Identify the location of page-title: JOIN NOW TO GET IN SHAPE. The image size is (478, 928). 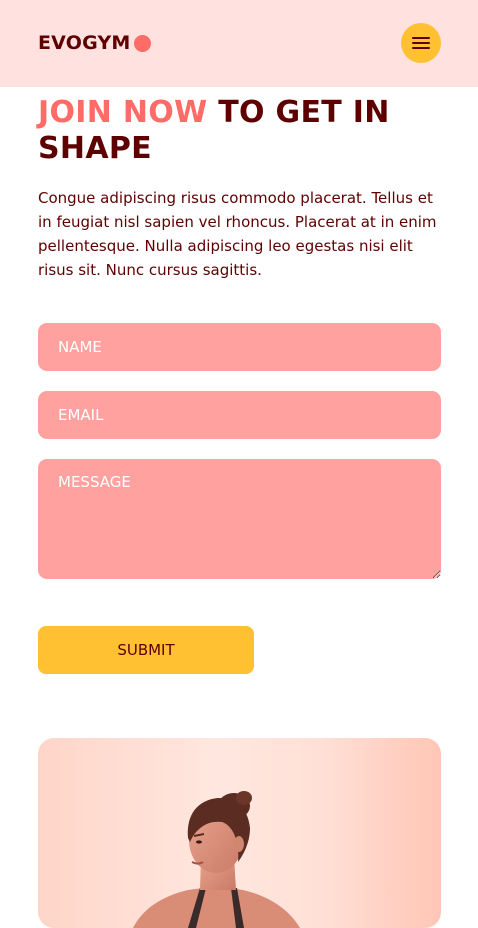
(240, 131).